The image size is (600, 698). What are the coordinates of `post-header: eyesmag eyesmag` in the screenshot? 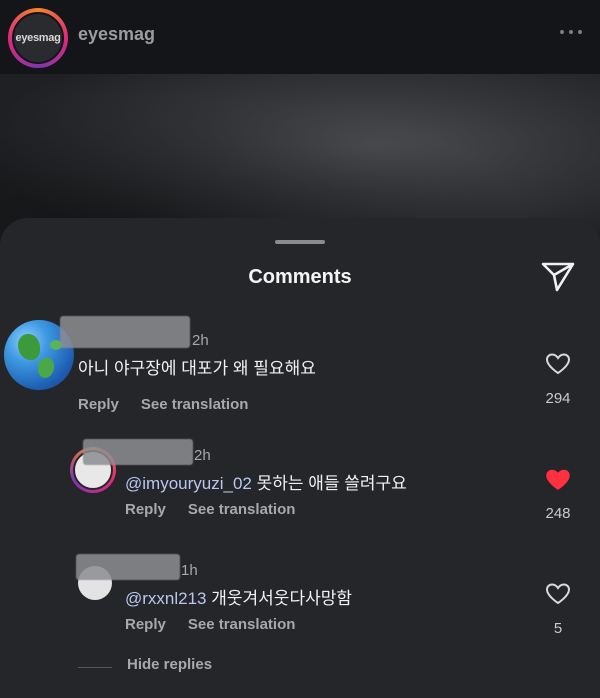 It's located at (300, 37).